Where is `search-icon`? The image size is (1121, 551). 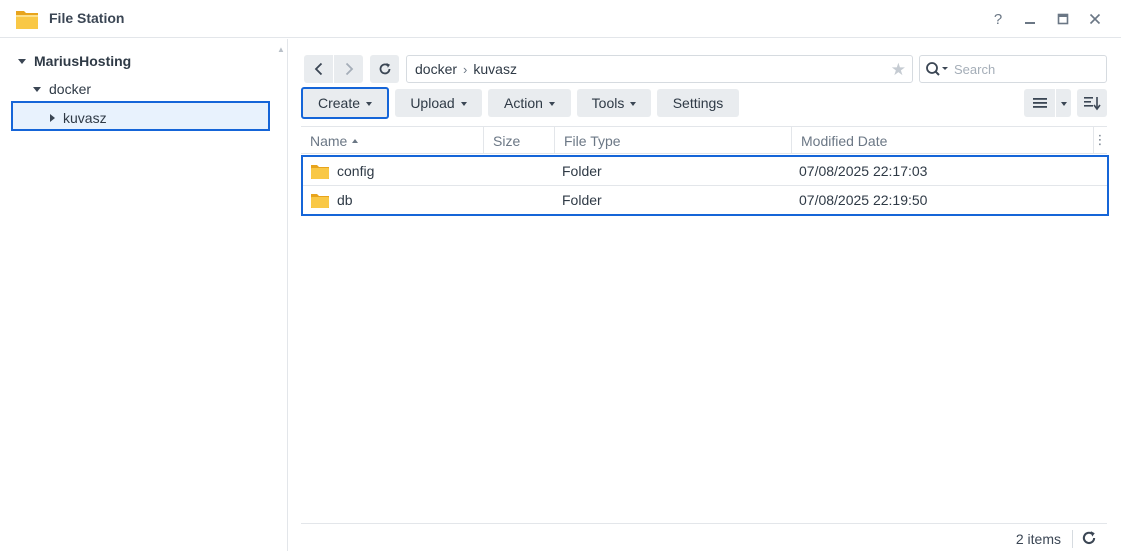
search-icon is located at coordinates (937, 69).